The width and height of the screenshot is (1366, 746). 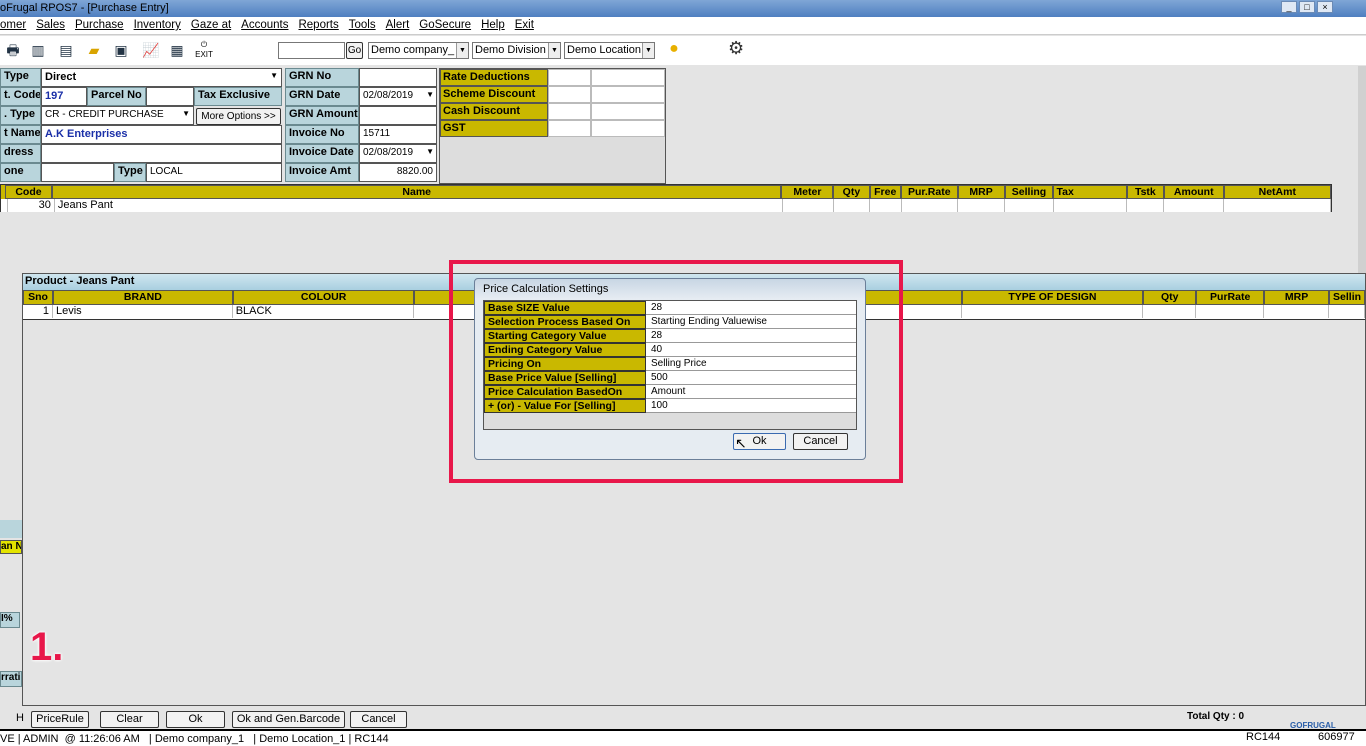 What do you see at coordinates (1277, 192) in the screenshot?
I see `column-header-netamt: NetAmt` at bounding box center [1277, 192].